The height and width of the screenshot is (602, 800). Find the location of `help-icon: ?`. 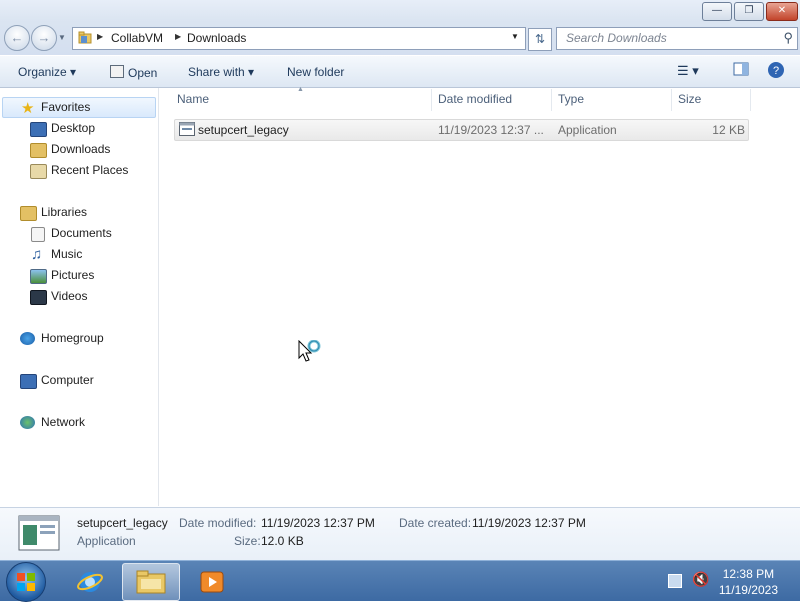

help-icon: ? is located at coordinates (776, 70).